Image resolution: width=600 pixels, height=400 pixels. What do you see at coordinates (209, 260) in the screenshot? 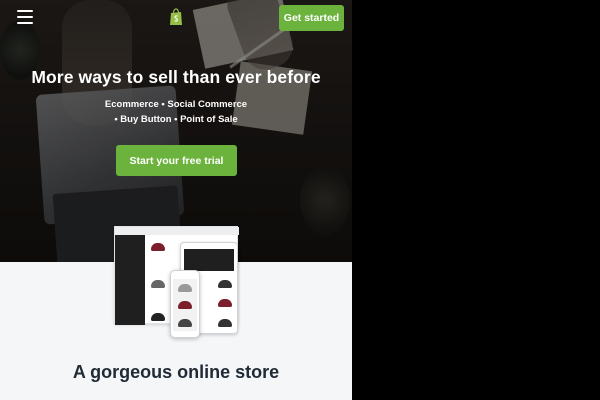
I see `store-banner` at bounding box center [209, 260].